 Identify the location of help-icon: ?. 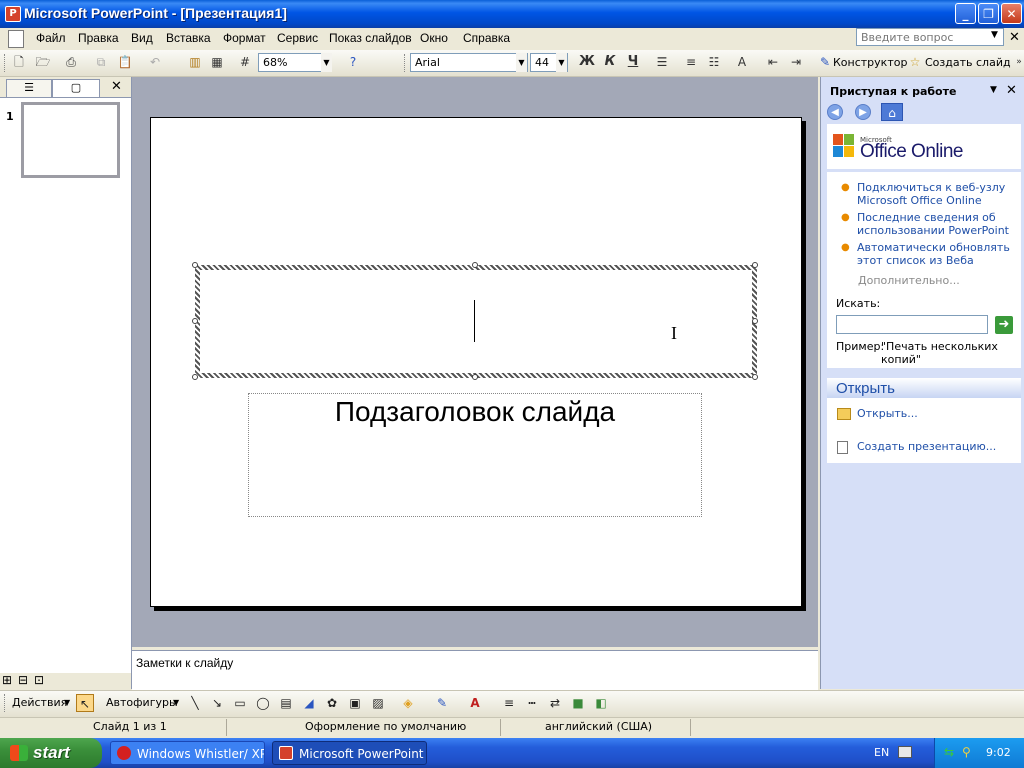
(353, 62).